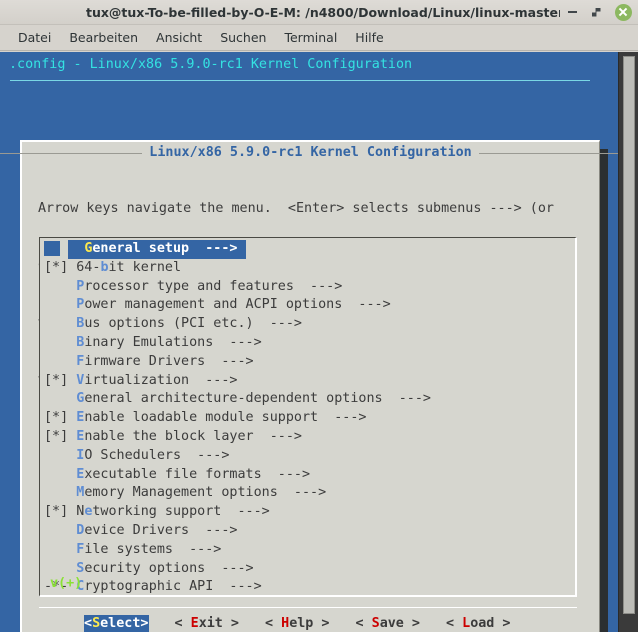 This screenshot has width=638, height=632. I want to click on menu-row-label: ecurity options --->, so click(169, 568).